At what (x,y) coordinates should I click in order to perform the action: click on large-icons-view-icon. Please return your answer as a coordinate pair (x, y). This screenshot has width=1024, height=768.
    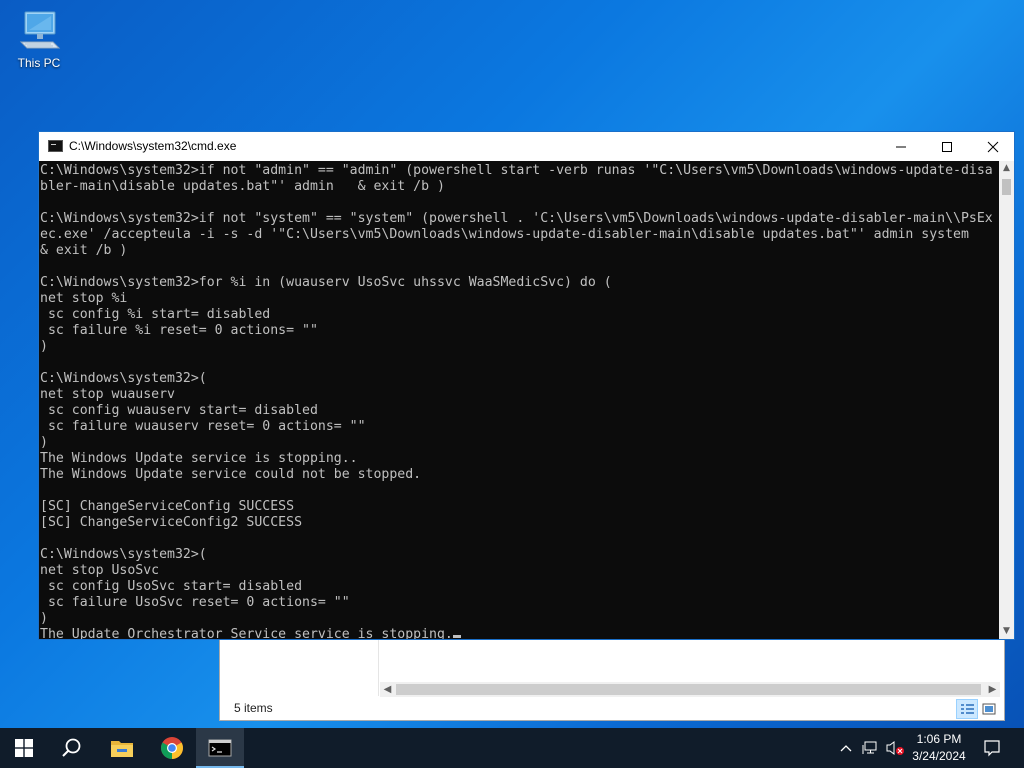
    Looking at the image, I should click on (989, 709).